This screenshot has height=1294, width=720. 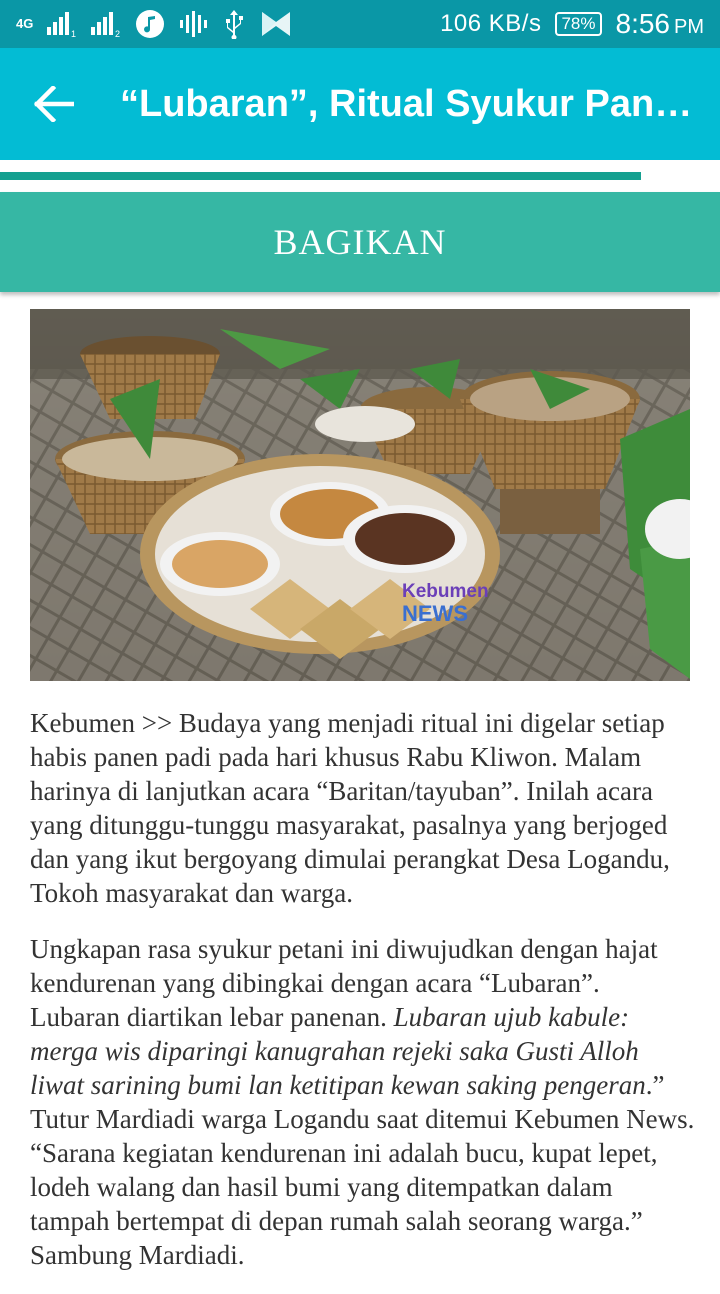 I want to click on reading-progress-bar, so click(x=360, y=176).